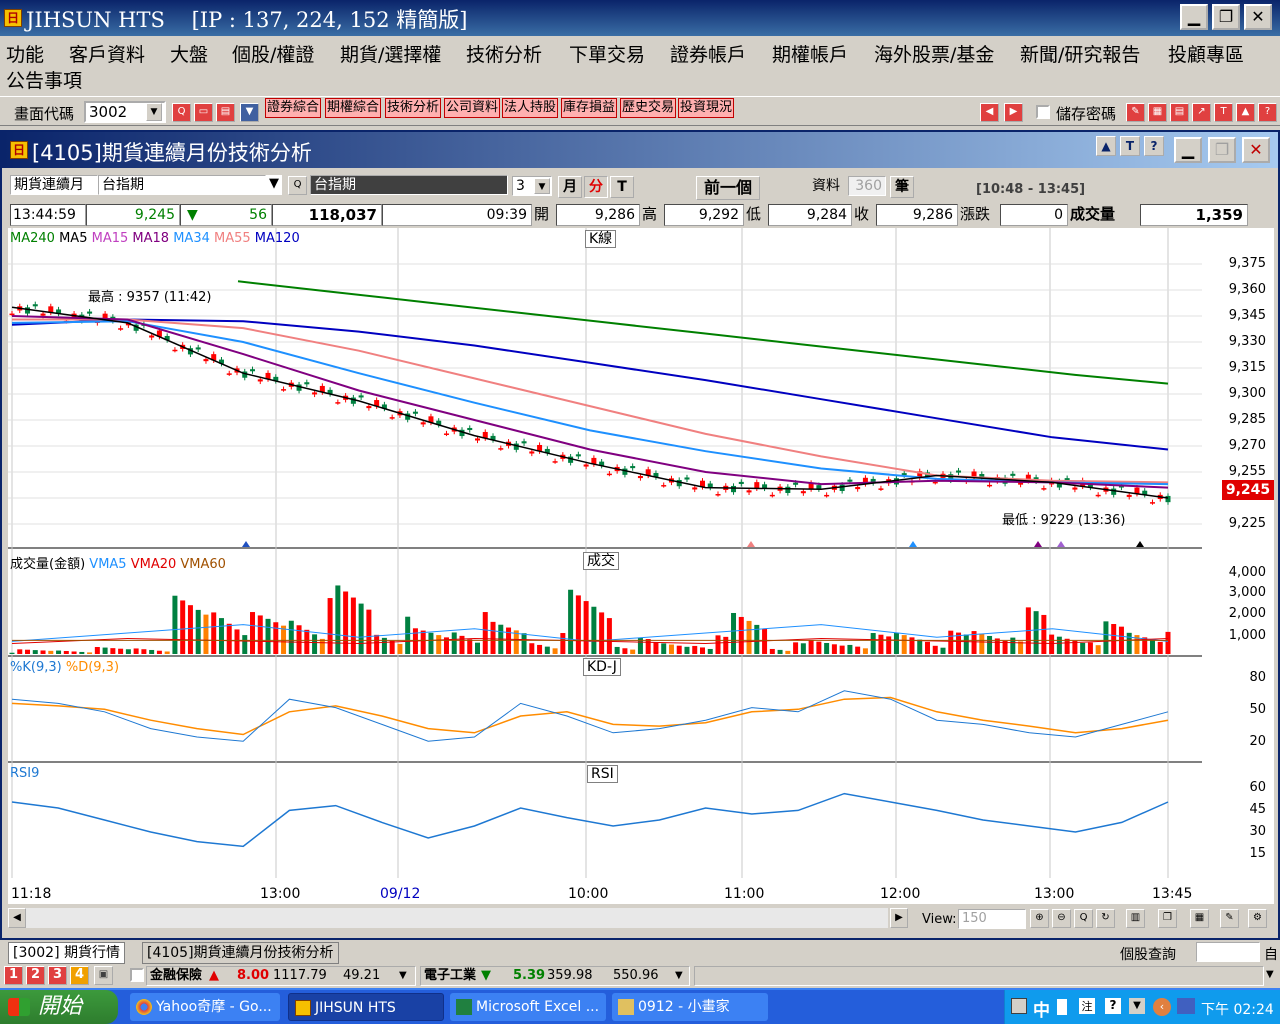  Describe the element at coordinates (1135, 112) in the screenshot. I see `pen-icon: ✎` at that location.